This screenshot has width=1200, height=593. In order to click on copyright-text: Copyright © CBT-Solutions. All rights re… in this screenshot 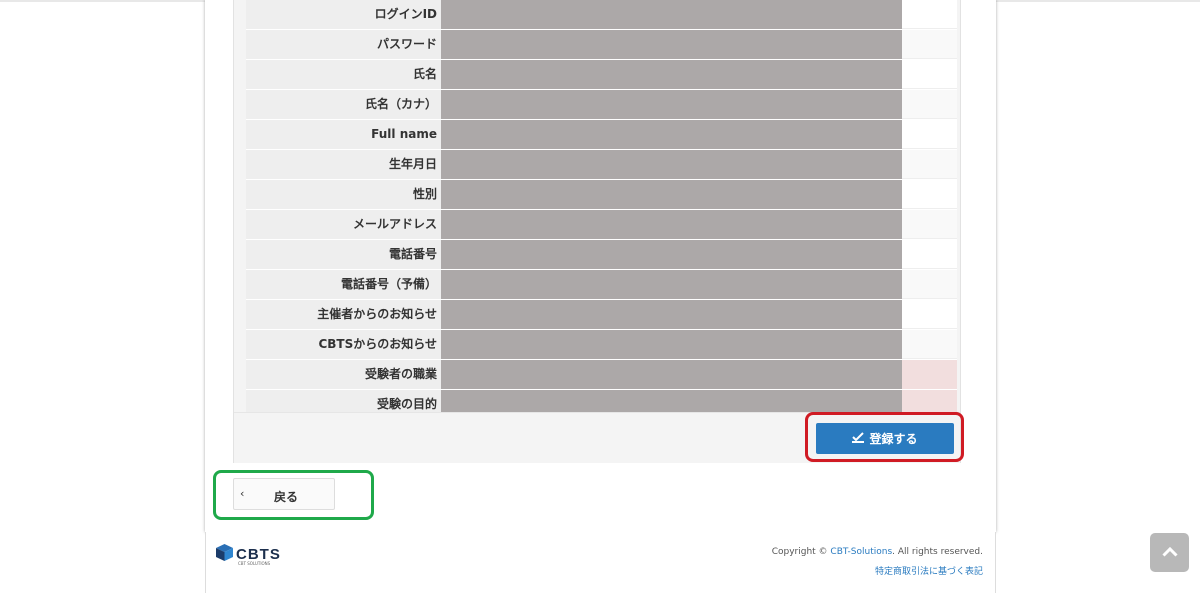, I will do `click(877, 552)`.